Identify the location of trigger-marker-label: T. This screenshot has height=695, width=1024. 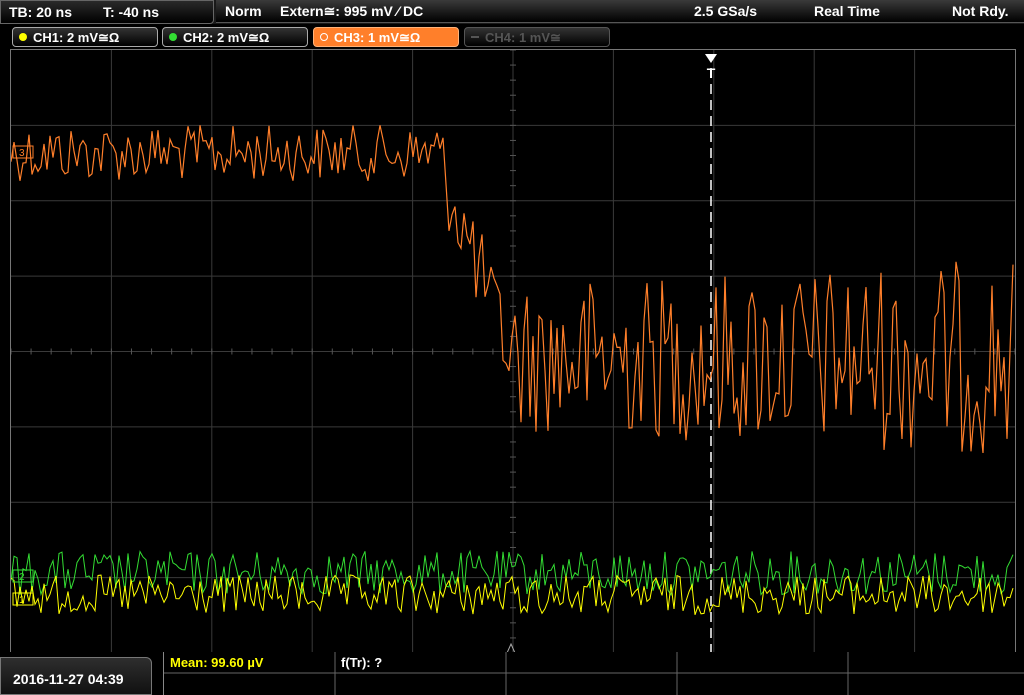
(711, 73).